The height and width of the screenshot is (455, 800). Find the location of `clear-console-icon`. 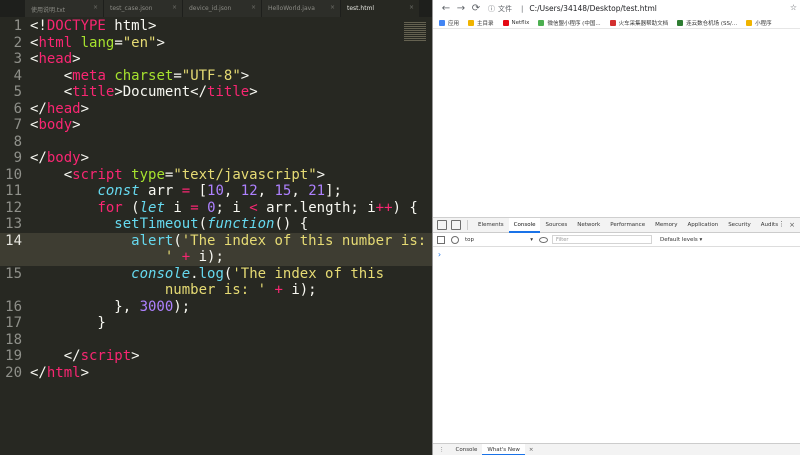

clear-console-icon is located at coordinates (455, 239).